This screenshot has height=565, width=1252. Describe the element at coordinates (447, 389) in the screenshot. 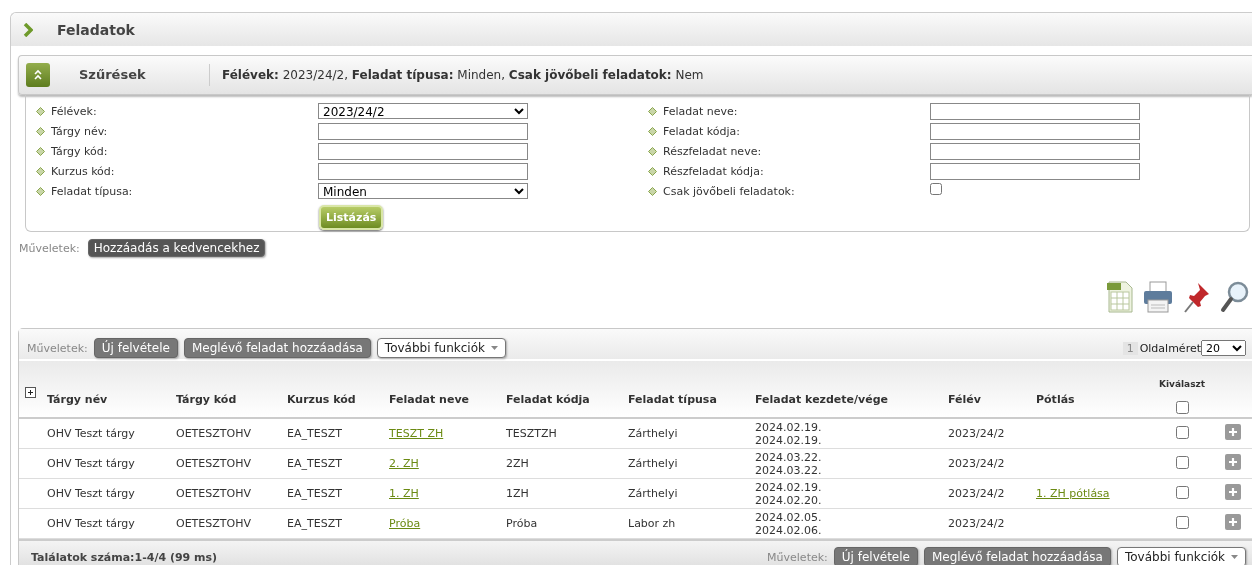

I see `column-header: Feladat neve` at that location.